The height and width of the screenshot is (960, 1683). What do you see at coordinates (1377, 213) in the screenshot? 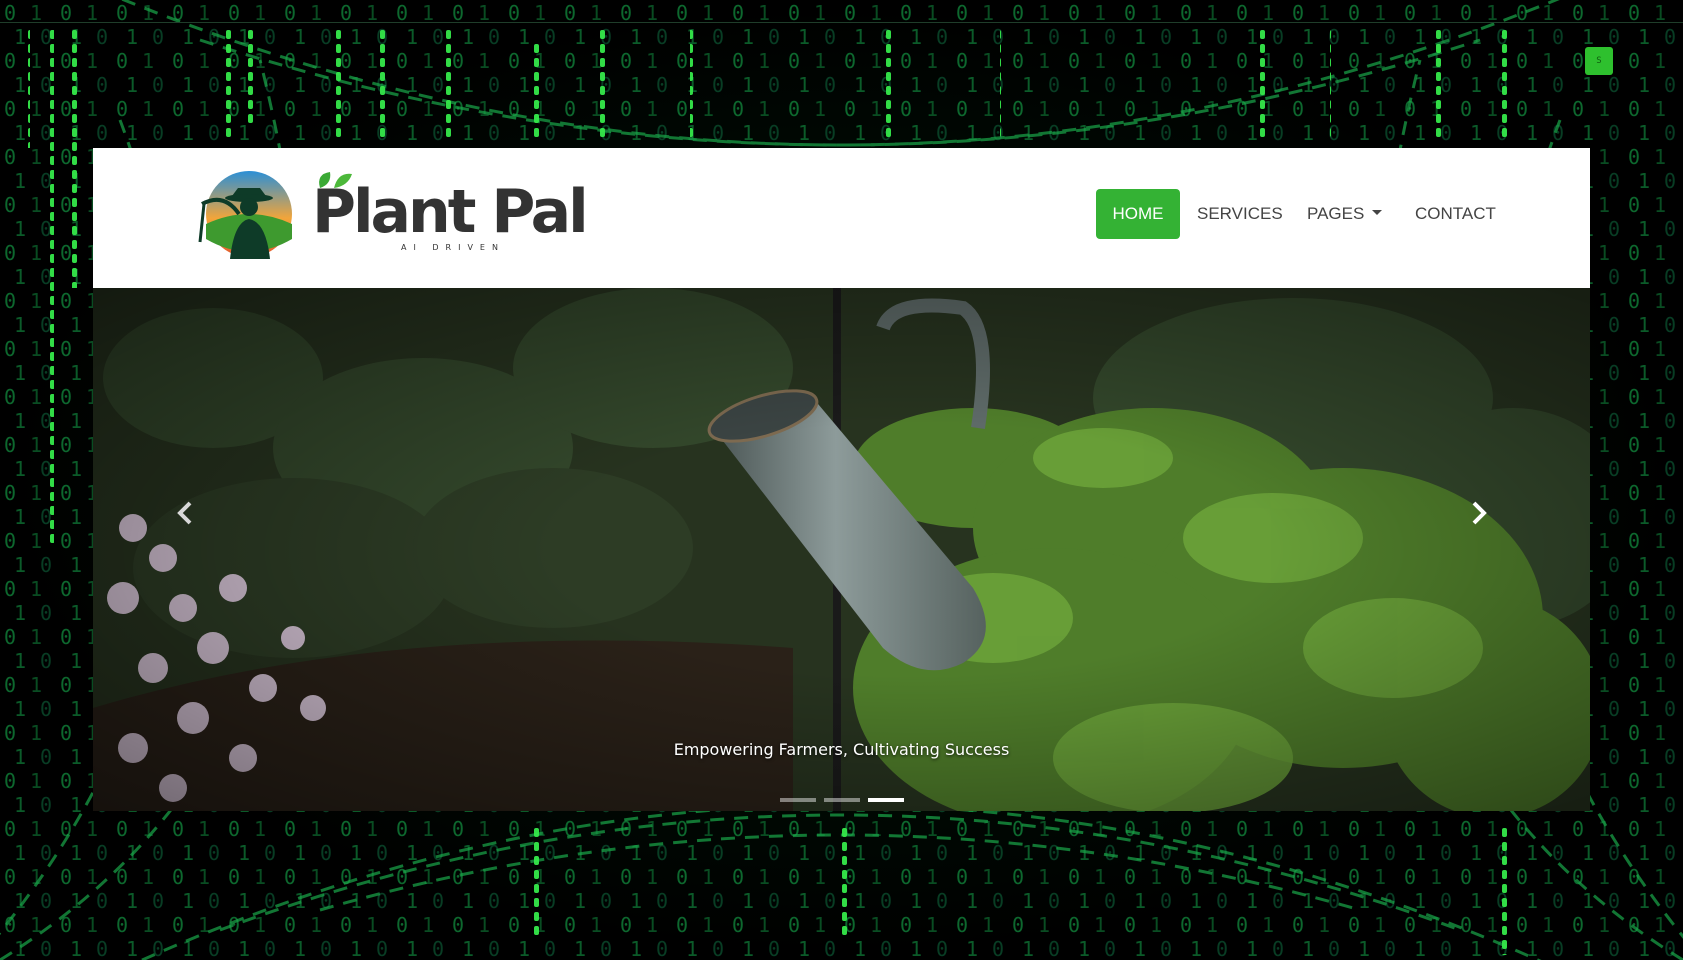
I see `caret-down-icon` at bounding box center [1377, 213].